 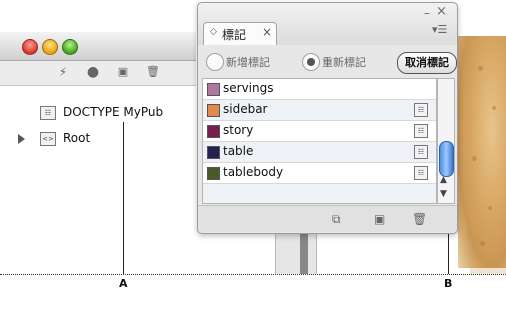 What do you see at coordinates (319, 131) in the screenshot?
I see `tag-row-story: story ☷` at bounding box center [319, 131].